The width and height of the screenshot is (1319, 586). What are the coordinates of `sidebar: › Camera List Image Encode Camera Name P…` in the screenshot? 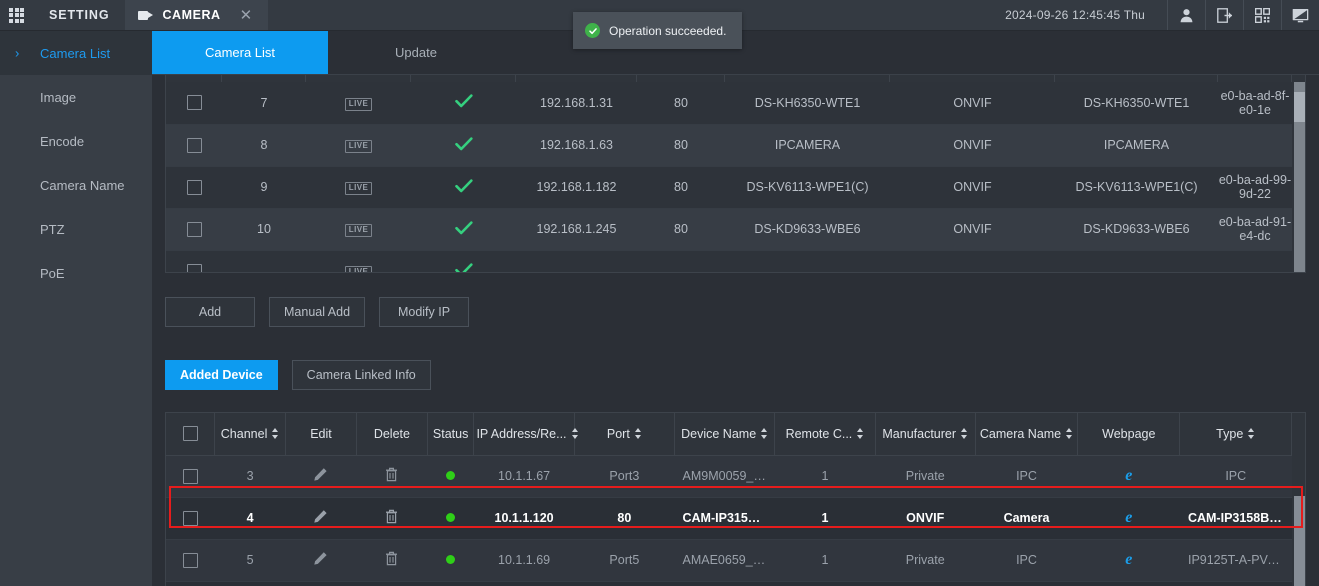 It's located at (76, 308).